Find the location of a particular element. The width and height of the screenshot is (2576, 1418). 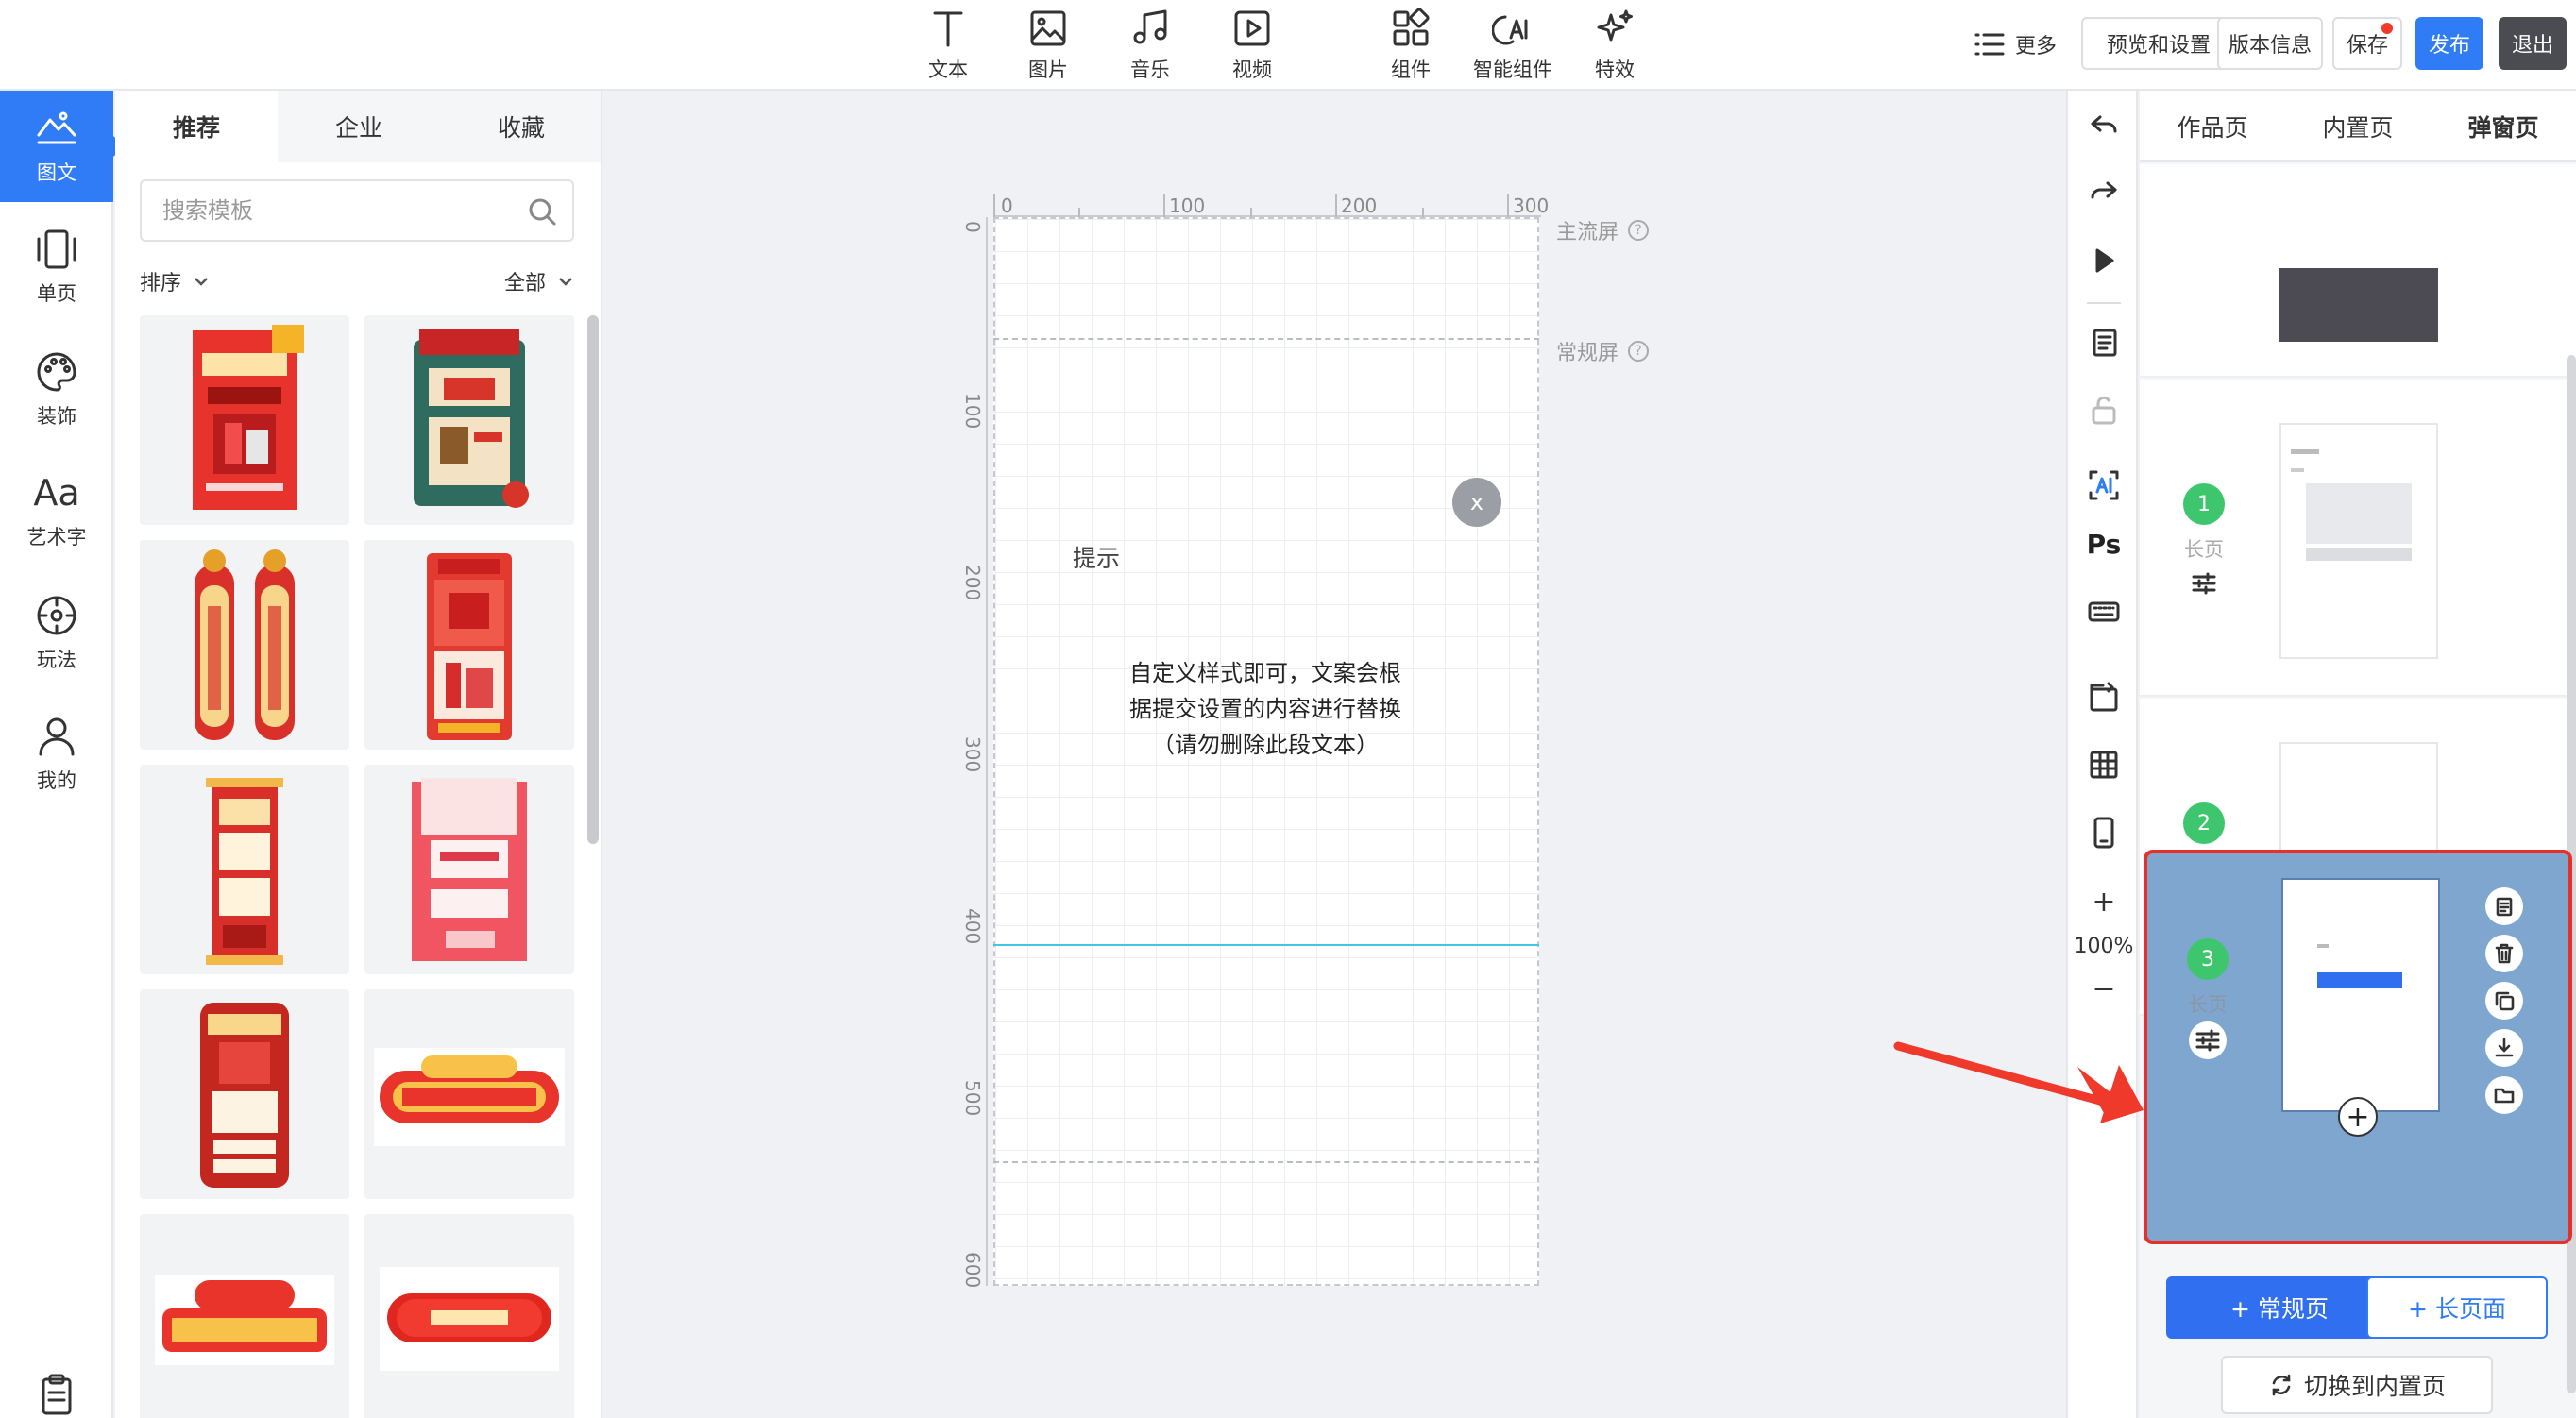

copy-icon is located at coordinates (2105, 343).